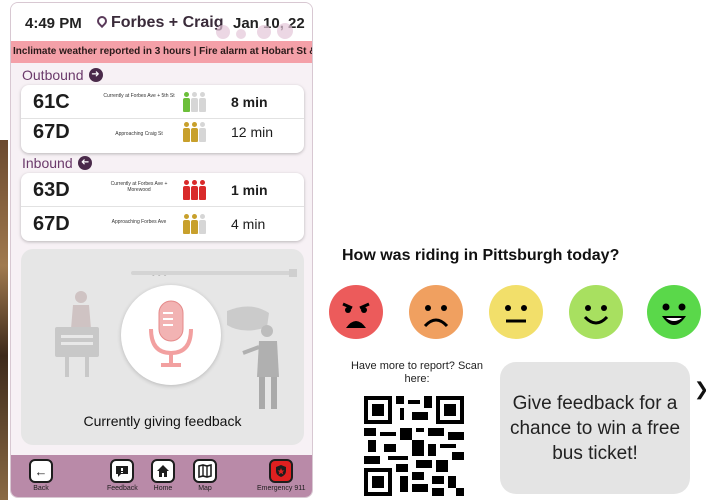  What do you see at coordinates (167, 22) in the screenshot?
I see `location-label: Forbes + Craig` at bounding box center [167, 22].